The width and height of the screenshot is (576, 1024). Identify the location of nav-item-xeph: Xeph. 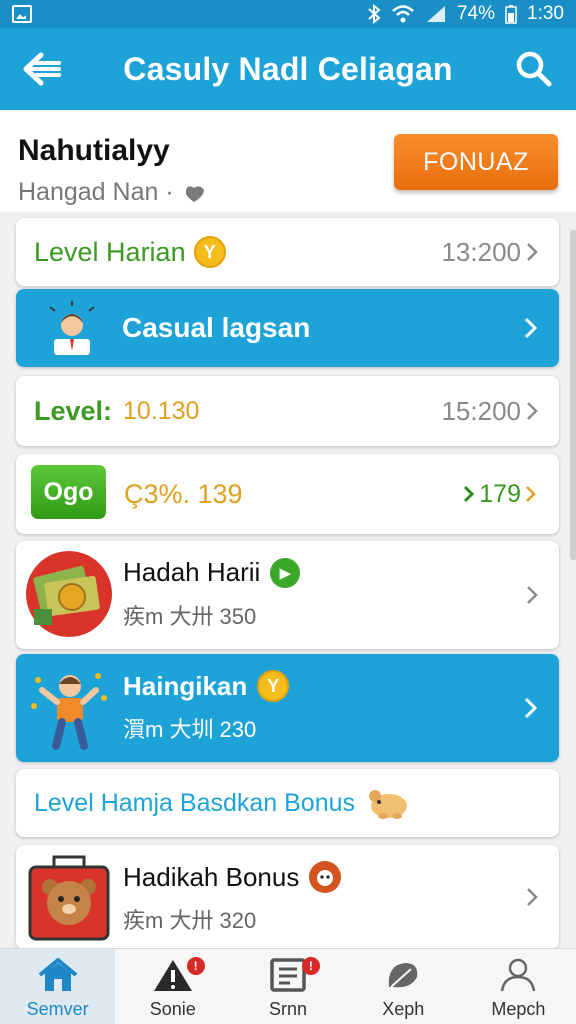
(403, 986).